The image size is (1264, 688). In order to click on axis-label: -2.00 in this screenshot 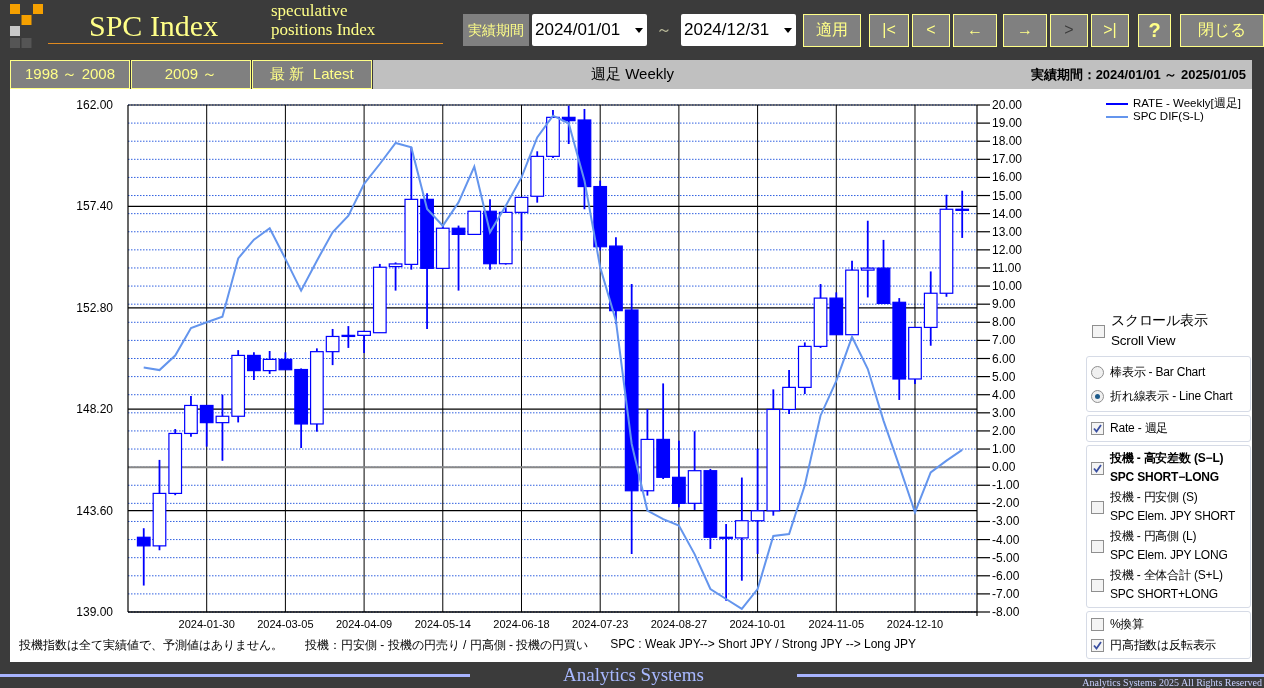, I will do `click(1006, 503)`.